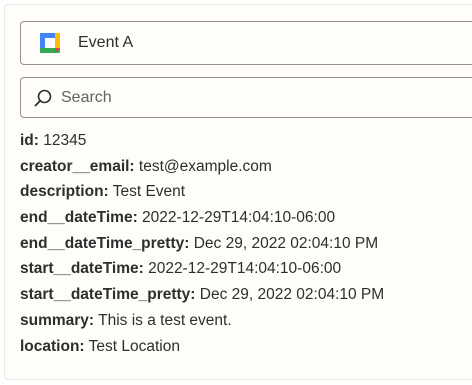 This screenshot has width=472, height=385. Describe the element at coordinates (79, 218) in the screenshot. I see `field-key: end__dateTime:` at that location.